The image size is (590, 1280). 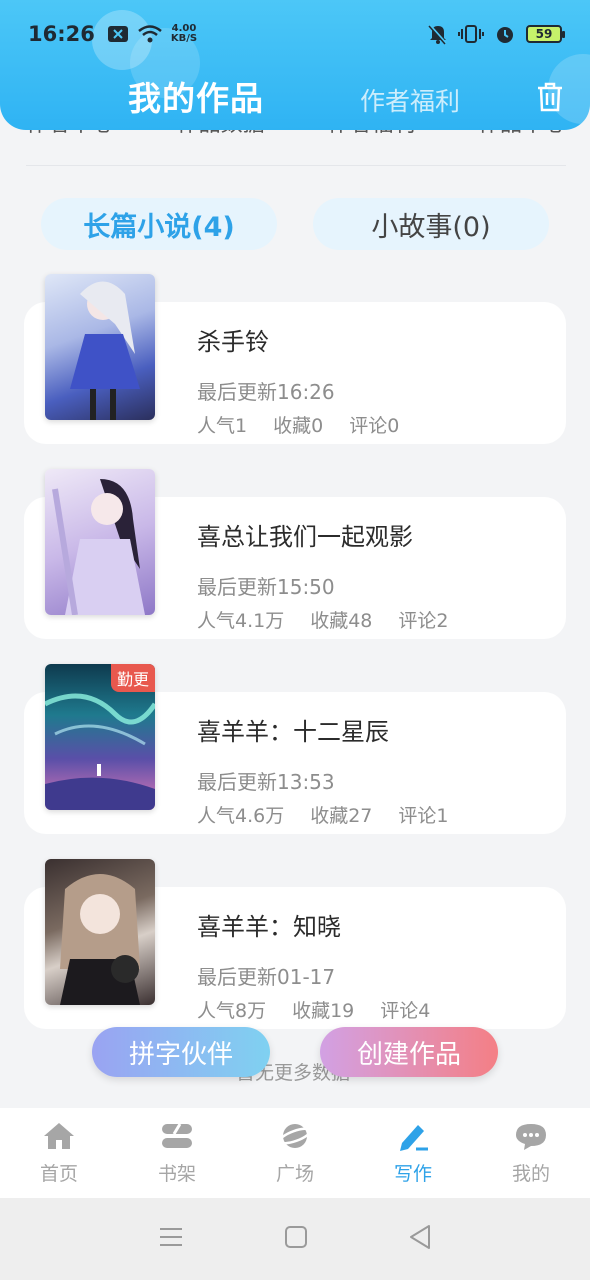 What do you see at coordinates (118, 34) in the screenshot?
I see `notification-x-icon` at bounding box center [118, 34].